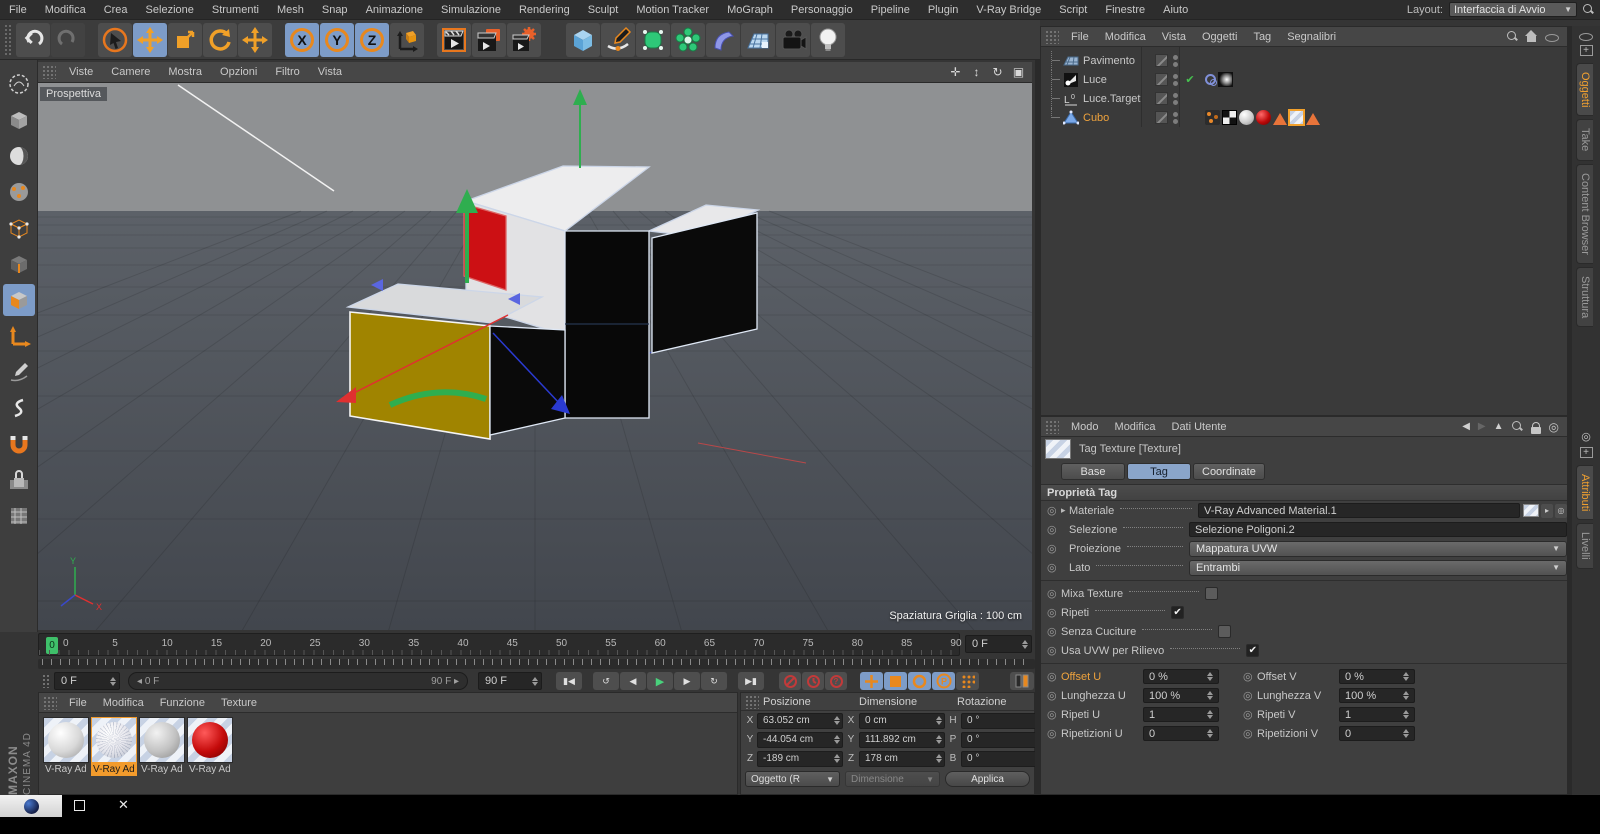 This screenshot has width=1600, height=834. I want to click on material-menu-item: Texture, so click(239, 703).